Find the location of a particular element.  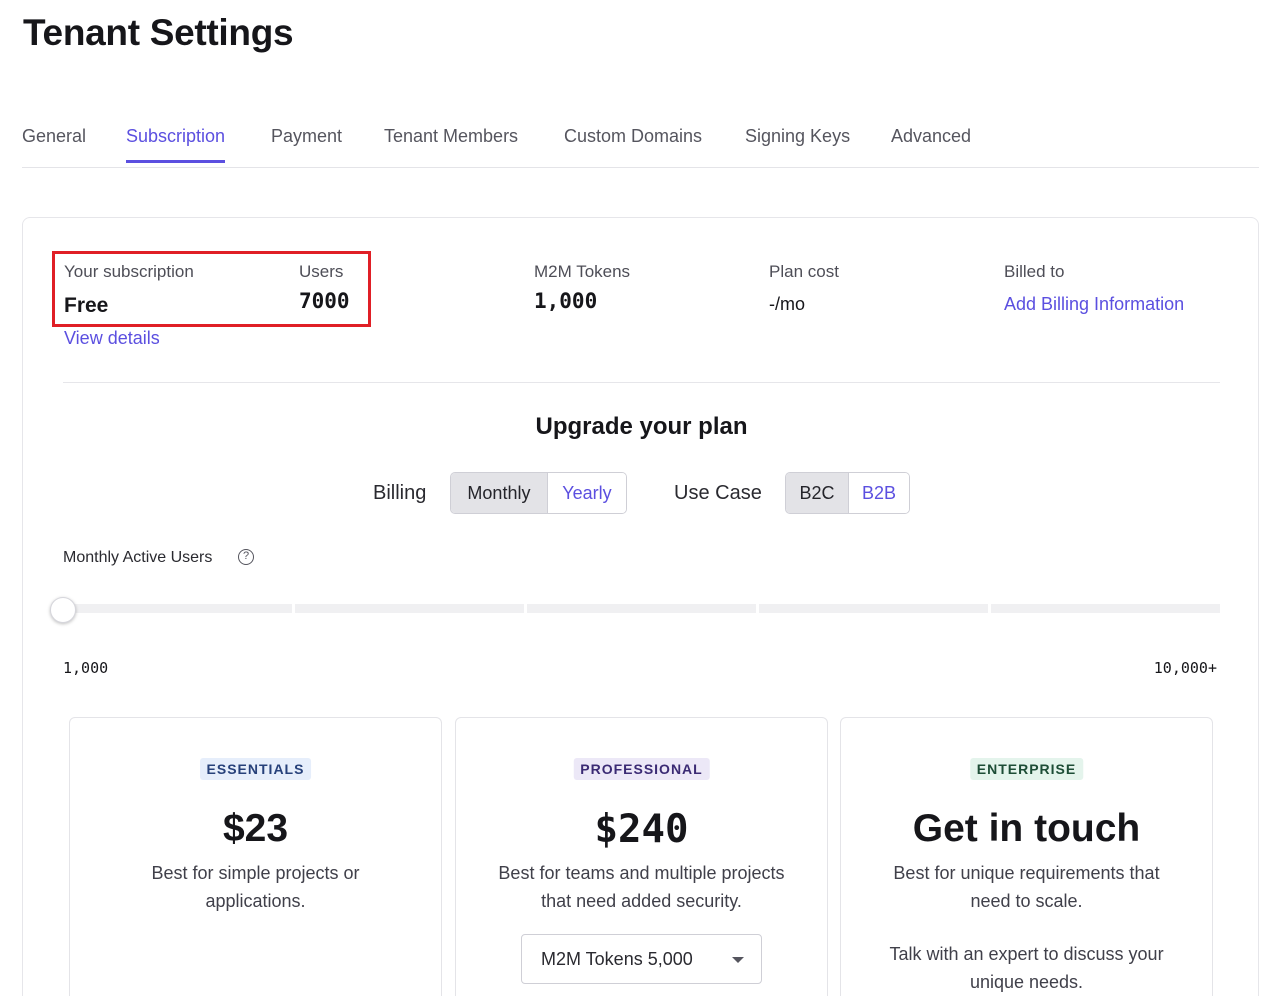

subscription-value: Free is located at coordinates (86, 305).